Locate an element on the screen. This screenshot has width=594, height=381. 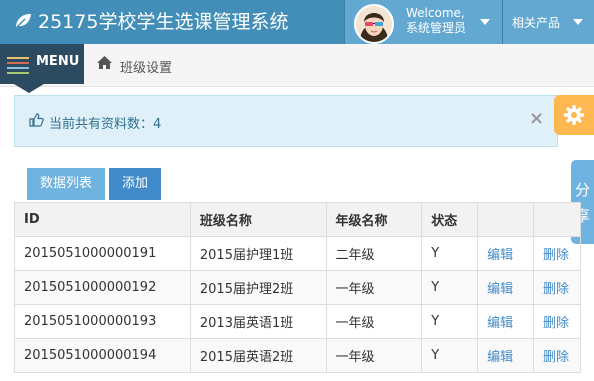
leaf-icon is located at coordinates (23, 23).